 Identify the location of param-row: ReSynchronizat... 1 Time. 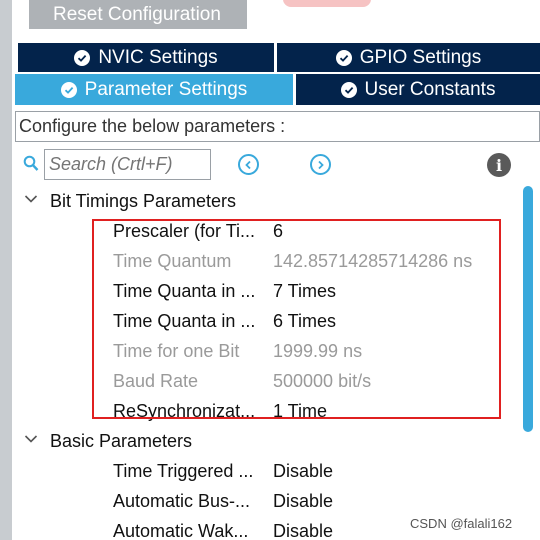
(257, 411).